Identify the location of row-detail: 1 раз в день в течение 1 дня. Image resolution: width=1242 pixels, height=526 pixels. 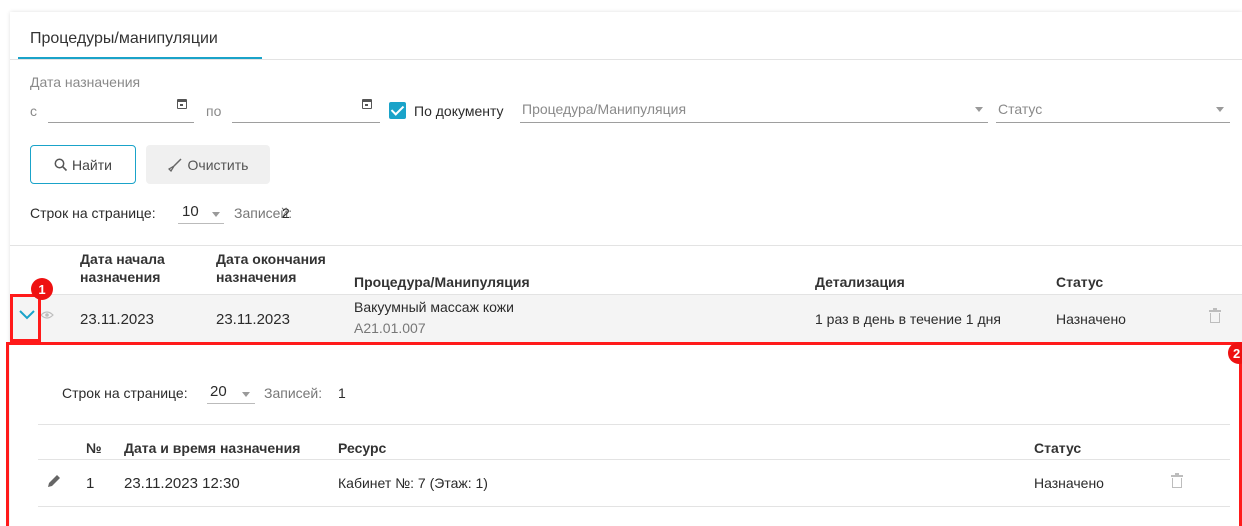
(908, 319).